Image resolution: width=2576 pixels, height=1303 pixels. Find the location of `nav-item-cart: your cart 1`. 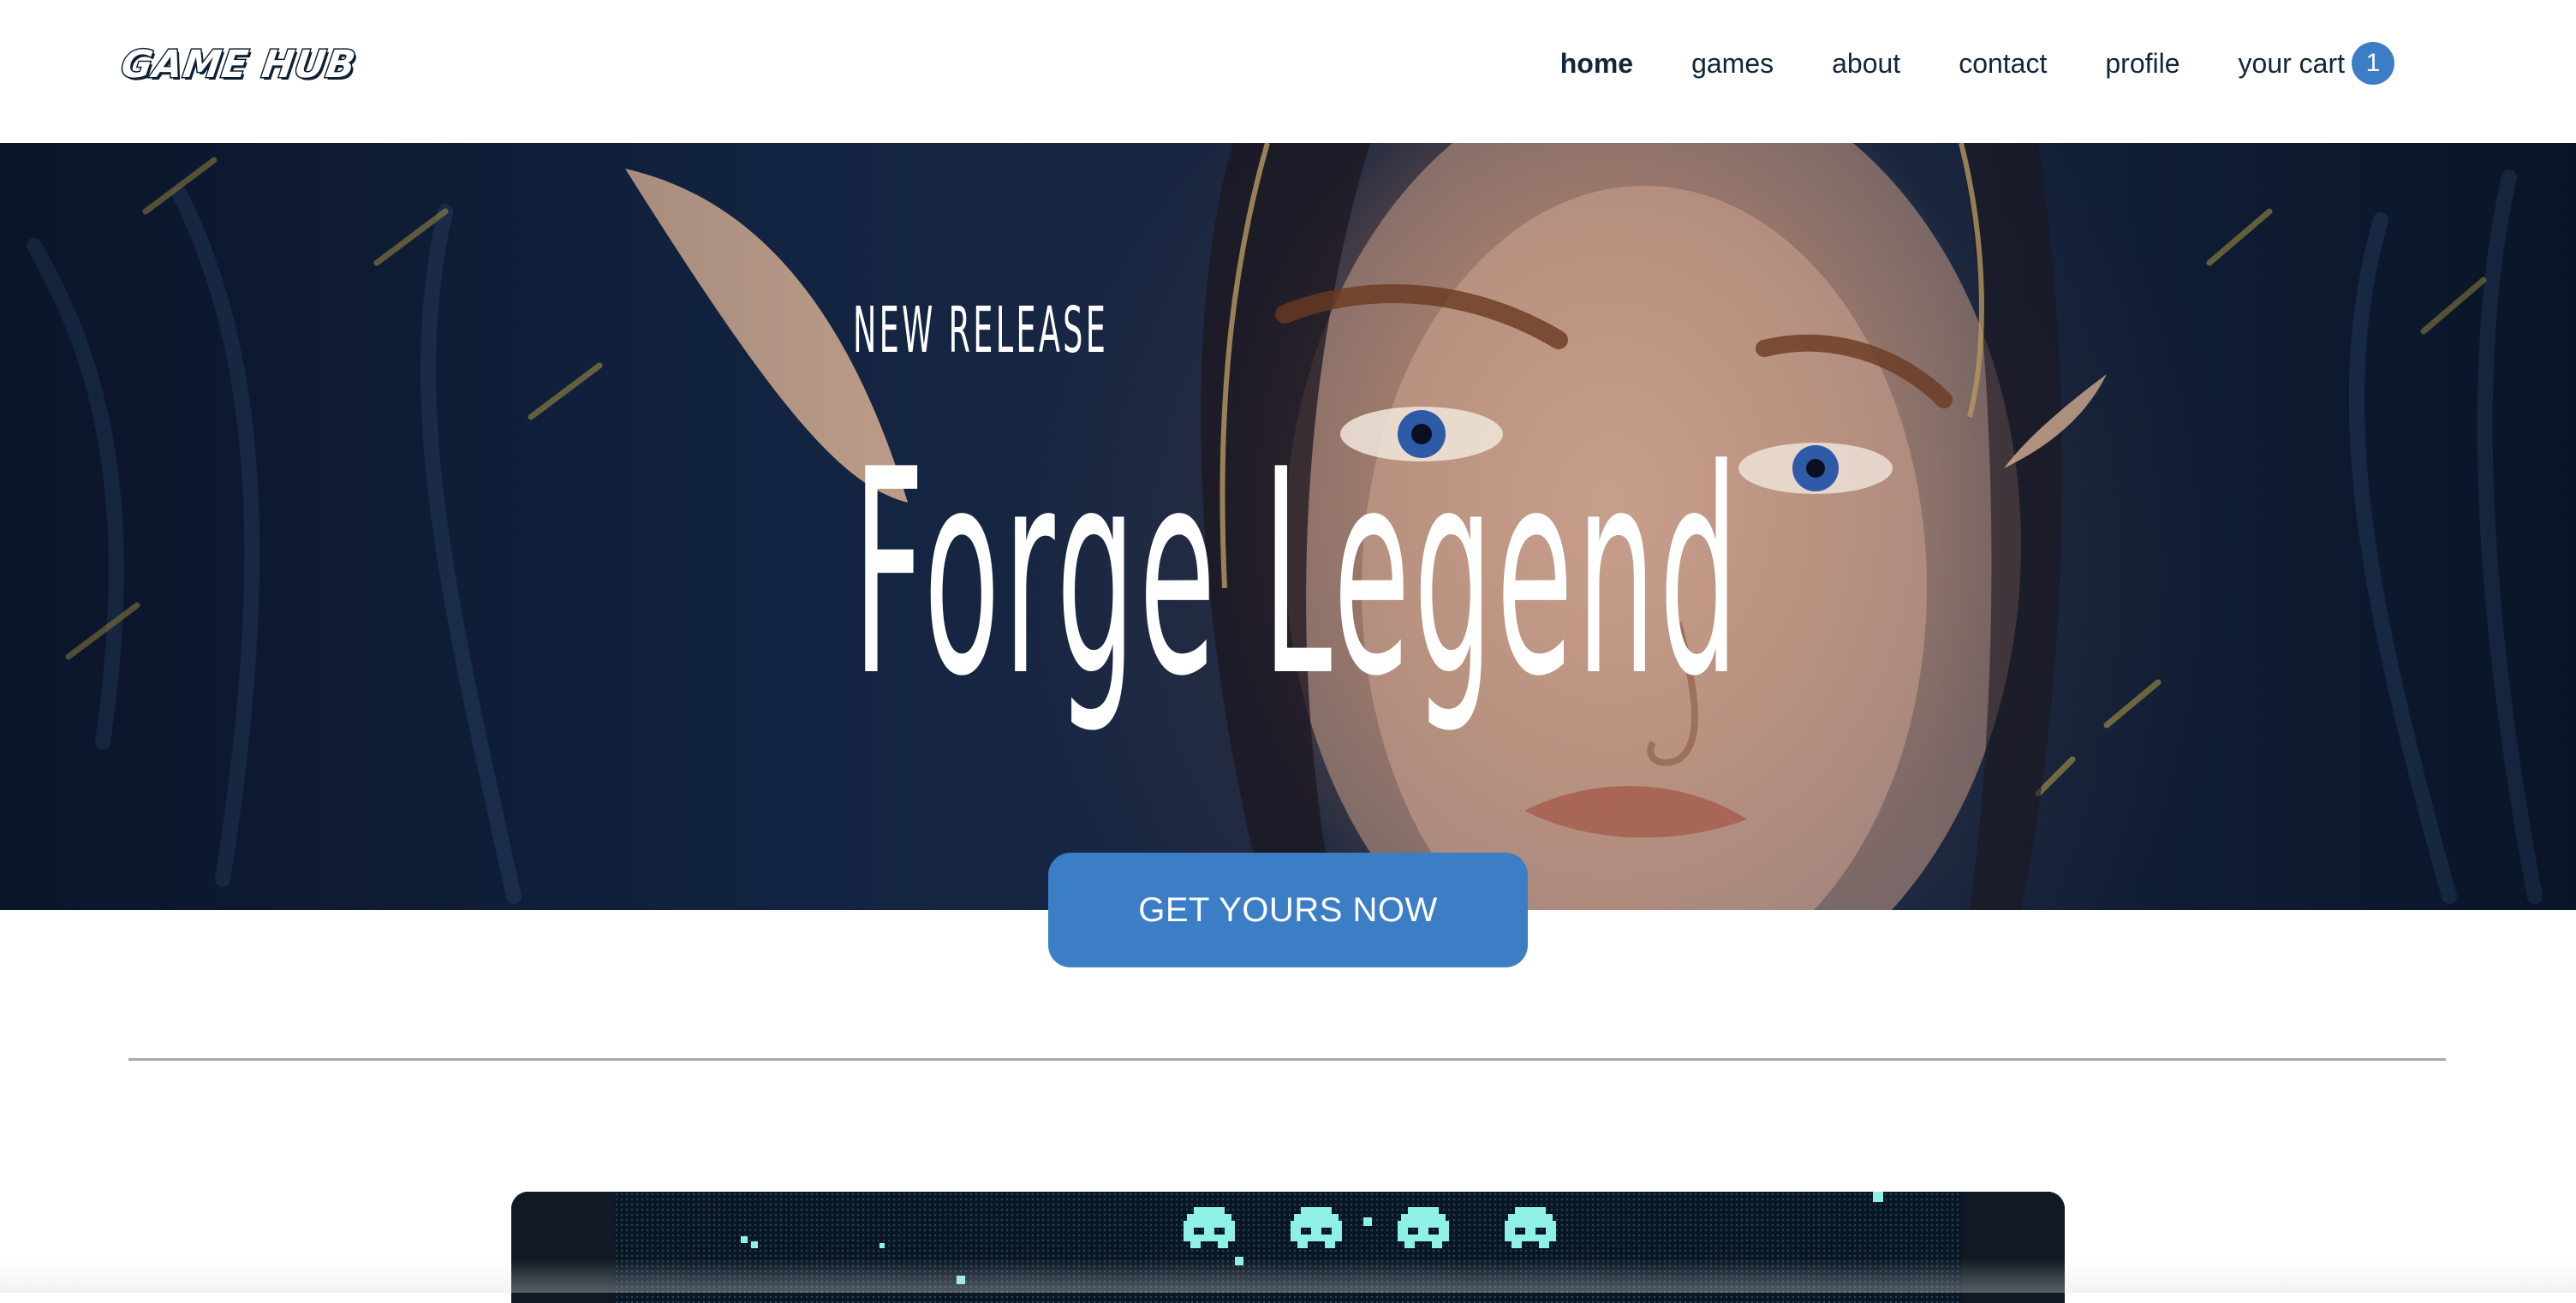

nav-item-cart: your cart 1 is located at coordinates (2316, 63).